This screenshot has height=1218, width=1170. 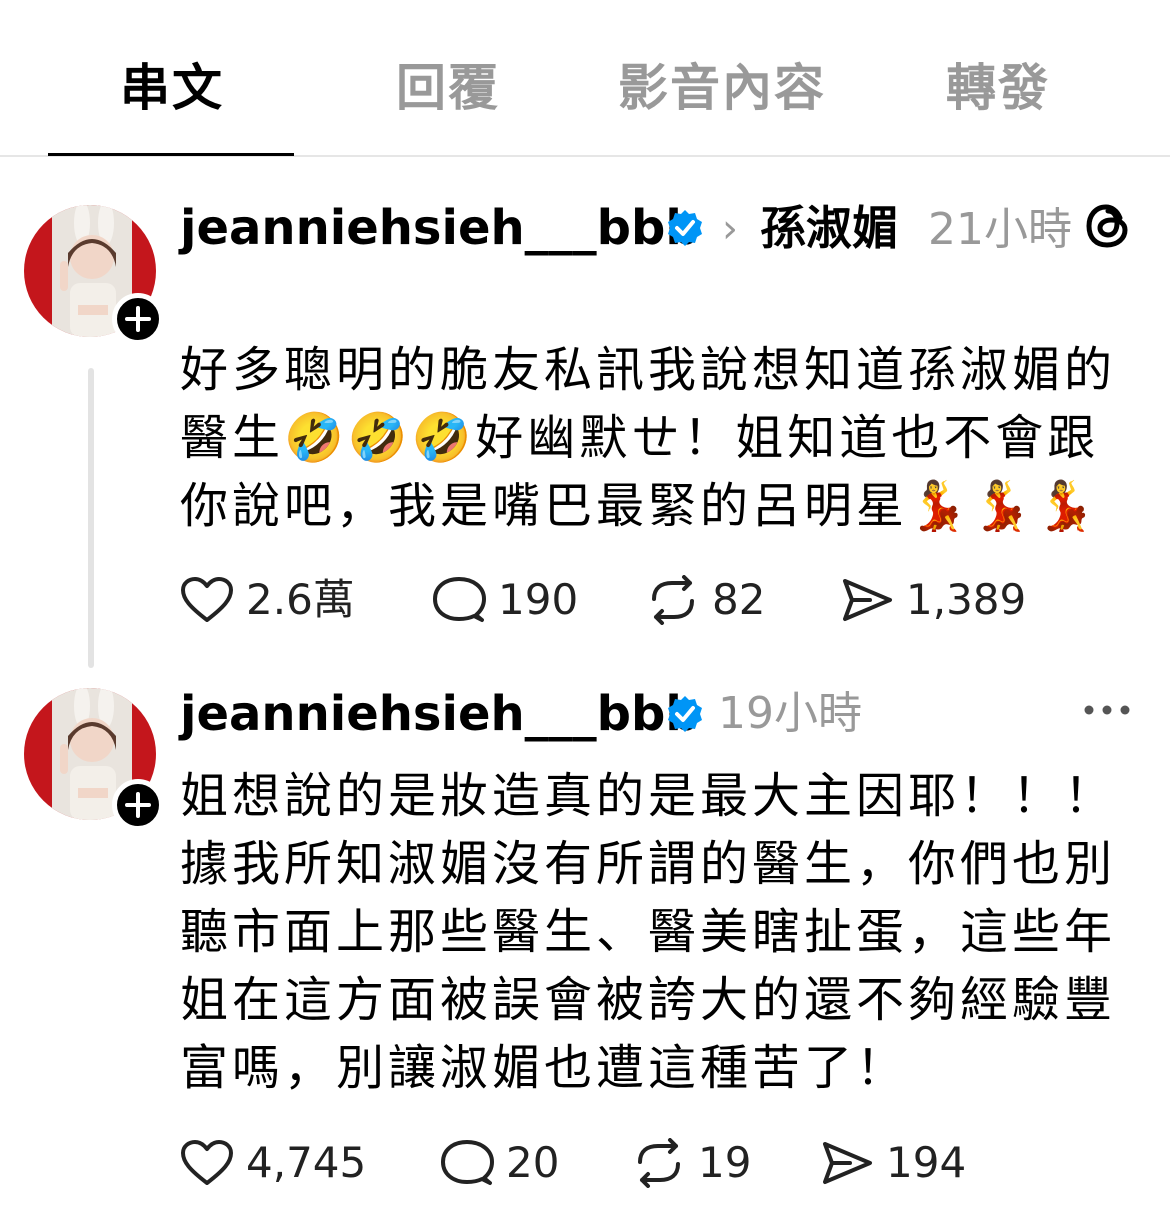 What do you see at coordinates (966, 599) in the screenshot?
I see `share-count: 1,389` at bounding box center [966, 599].